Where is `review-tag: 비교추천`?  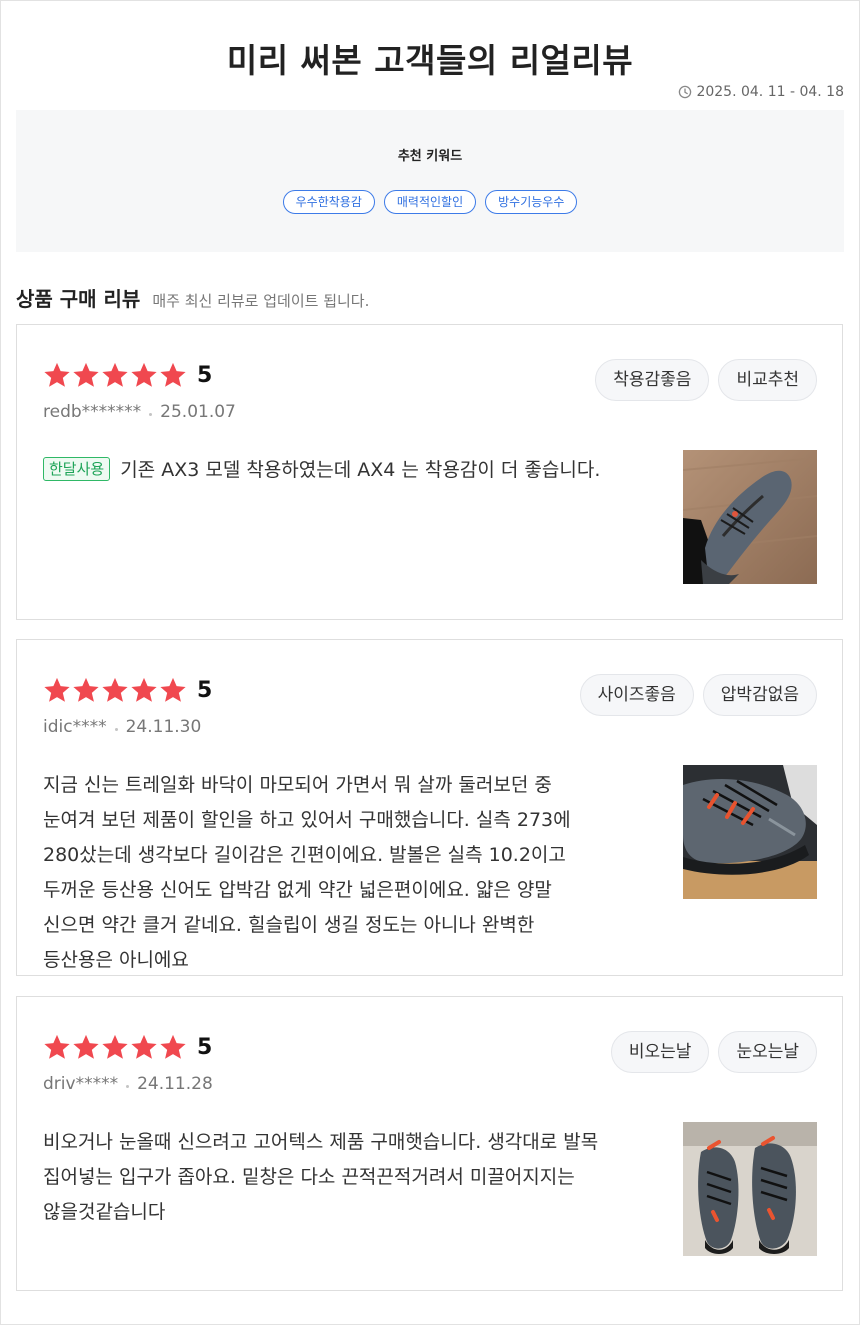 review-tag: 비교추천 is located at coordinates (767, 380).